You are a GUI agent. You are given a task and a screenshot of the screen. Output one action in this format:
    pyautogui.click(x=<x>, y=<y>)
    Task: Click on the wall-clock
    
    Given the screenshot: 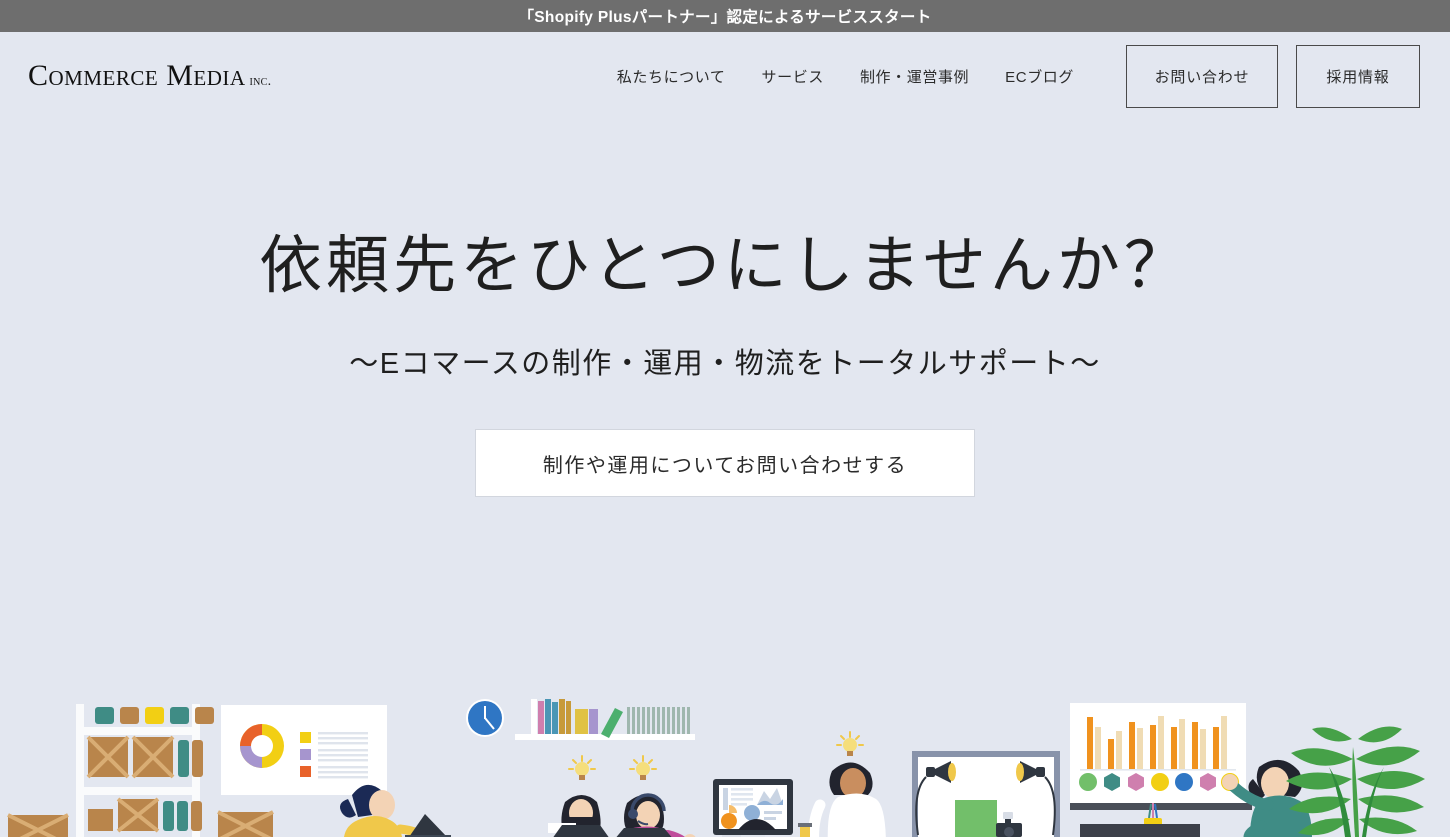 What is the action you would take?
    pyautogui.click(x=485, y=718)
    